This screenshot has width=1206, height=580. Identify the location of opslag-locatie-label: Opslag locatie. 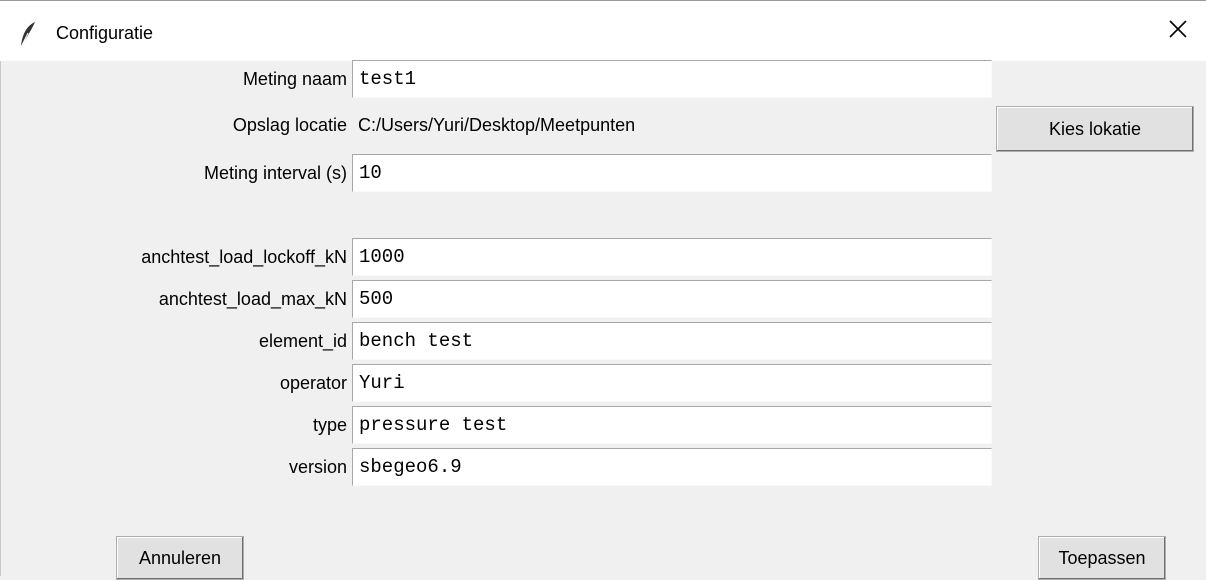
(289, 125).